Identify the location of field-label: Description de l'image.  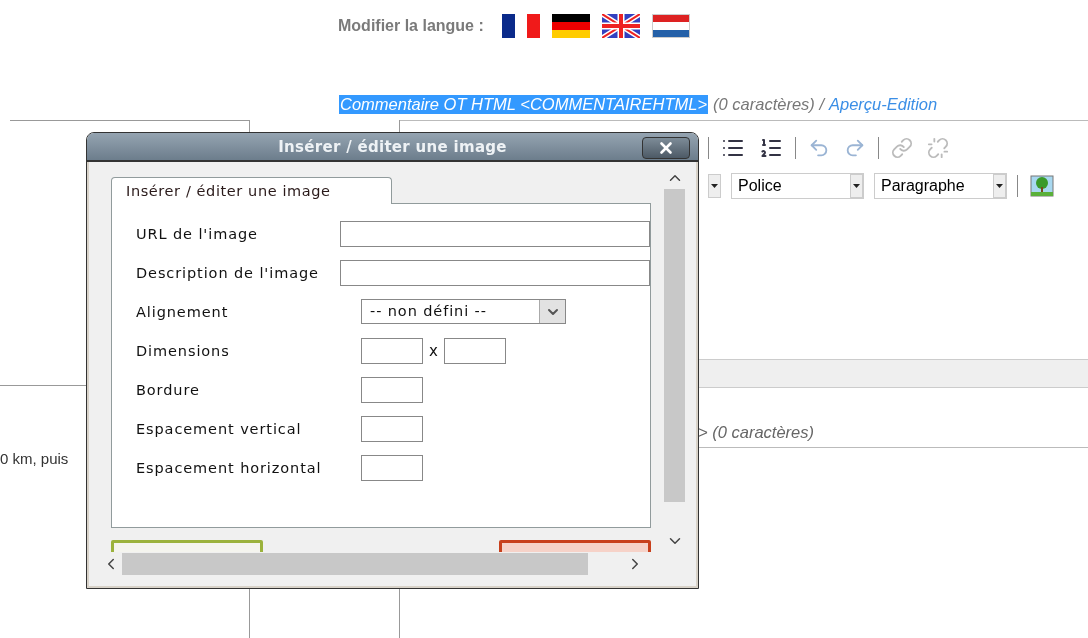
(228, 272).